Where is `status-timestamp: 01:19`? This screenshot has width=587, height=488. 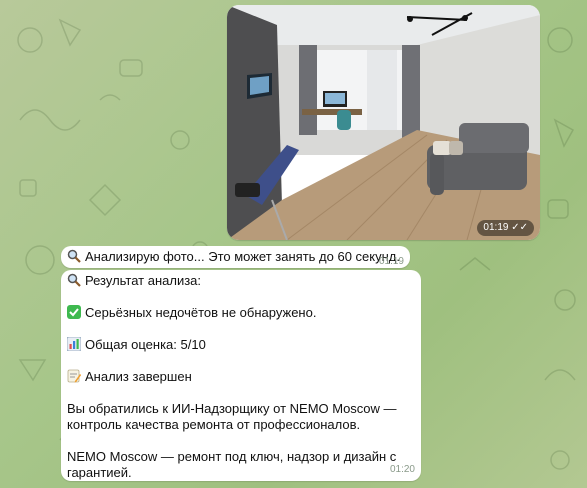 status-timestamp: 01:19 is located at coordinates (391, 261).